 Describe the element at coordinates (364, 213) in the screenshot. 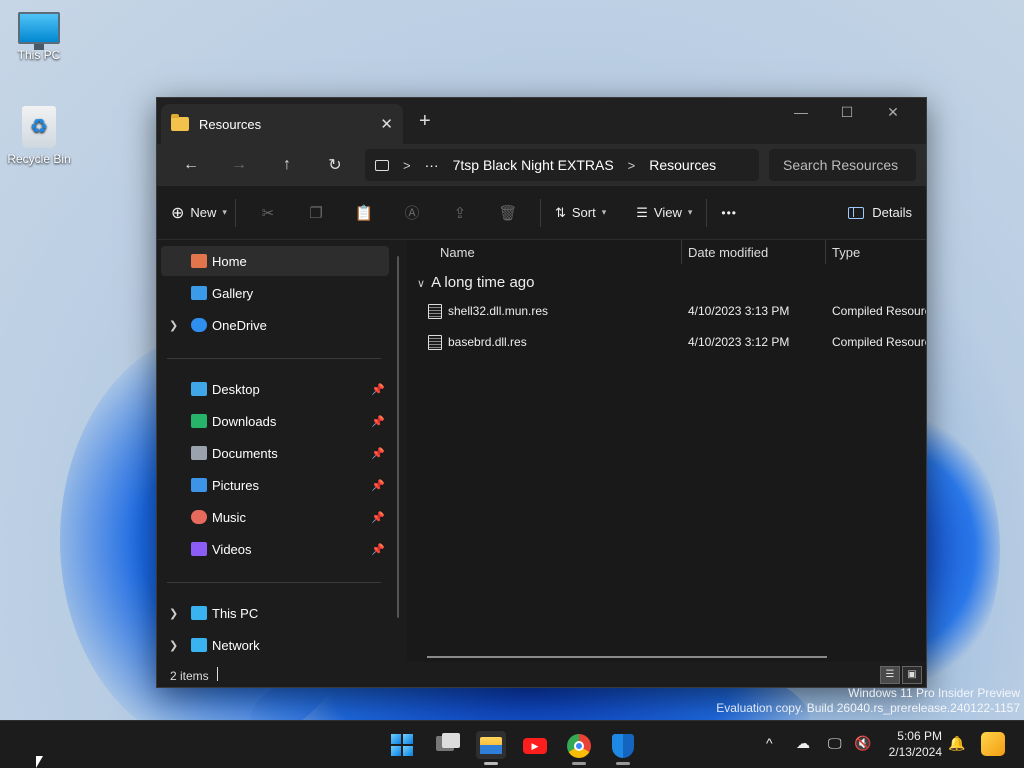

I see `paste-icon: 📋` at that location.